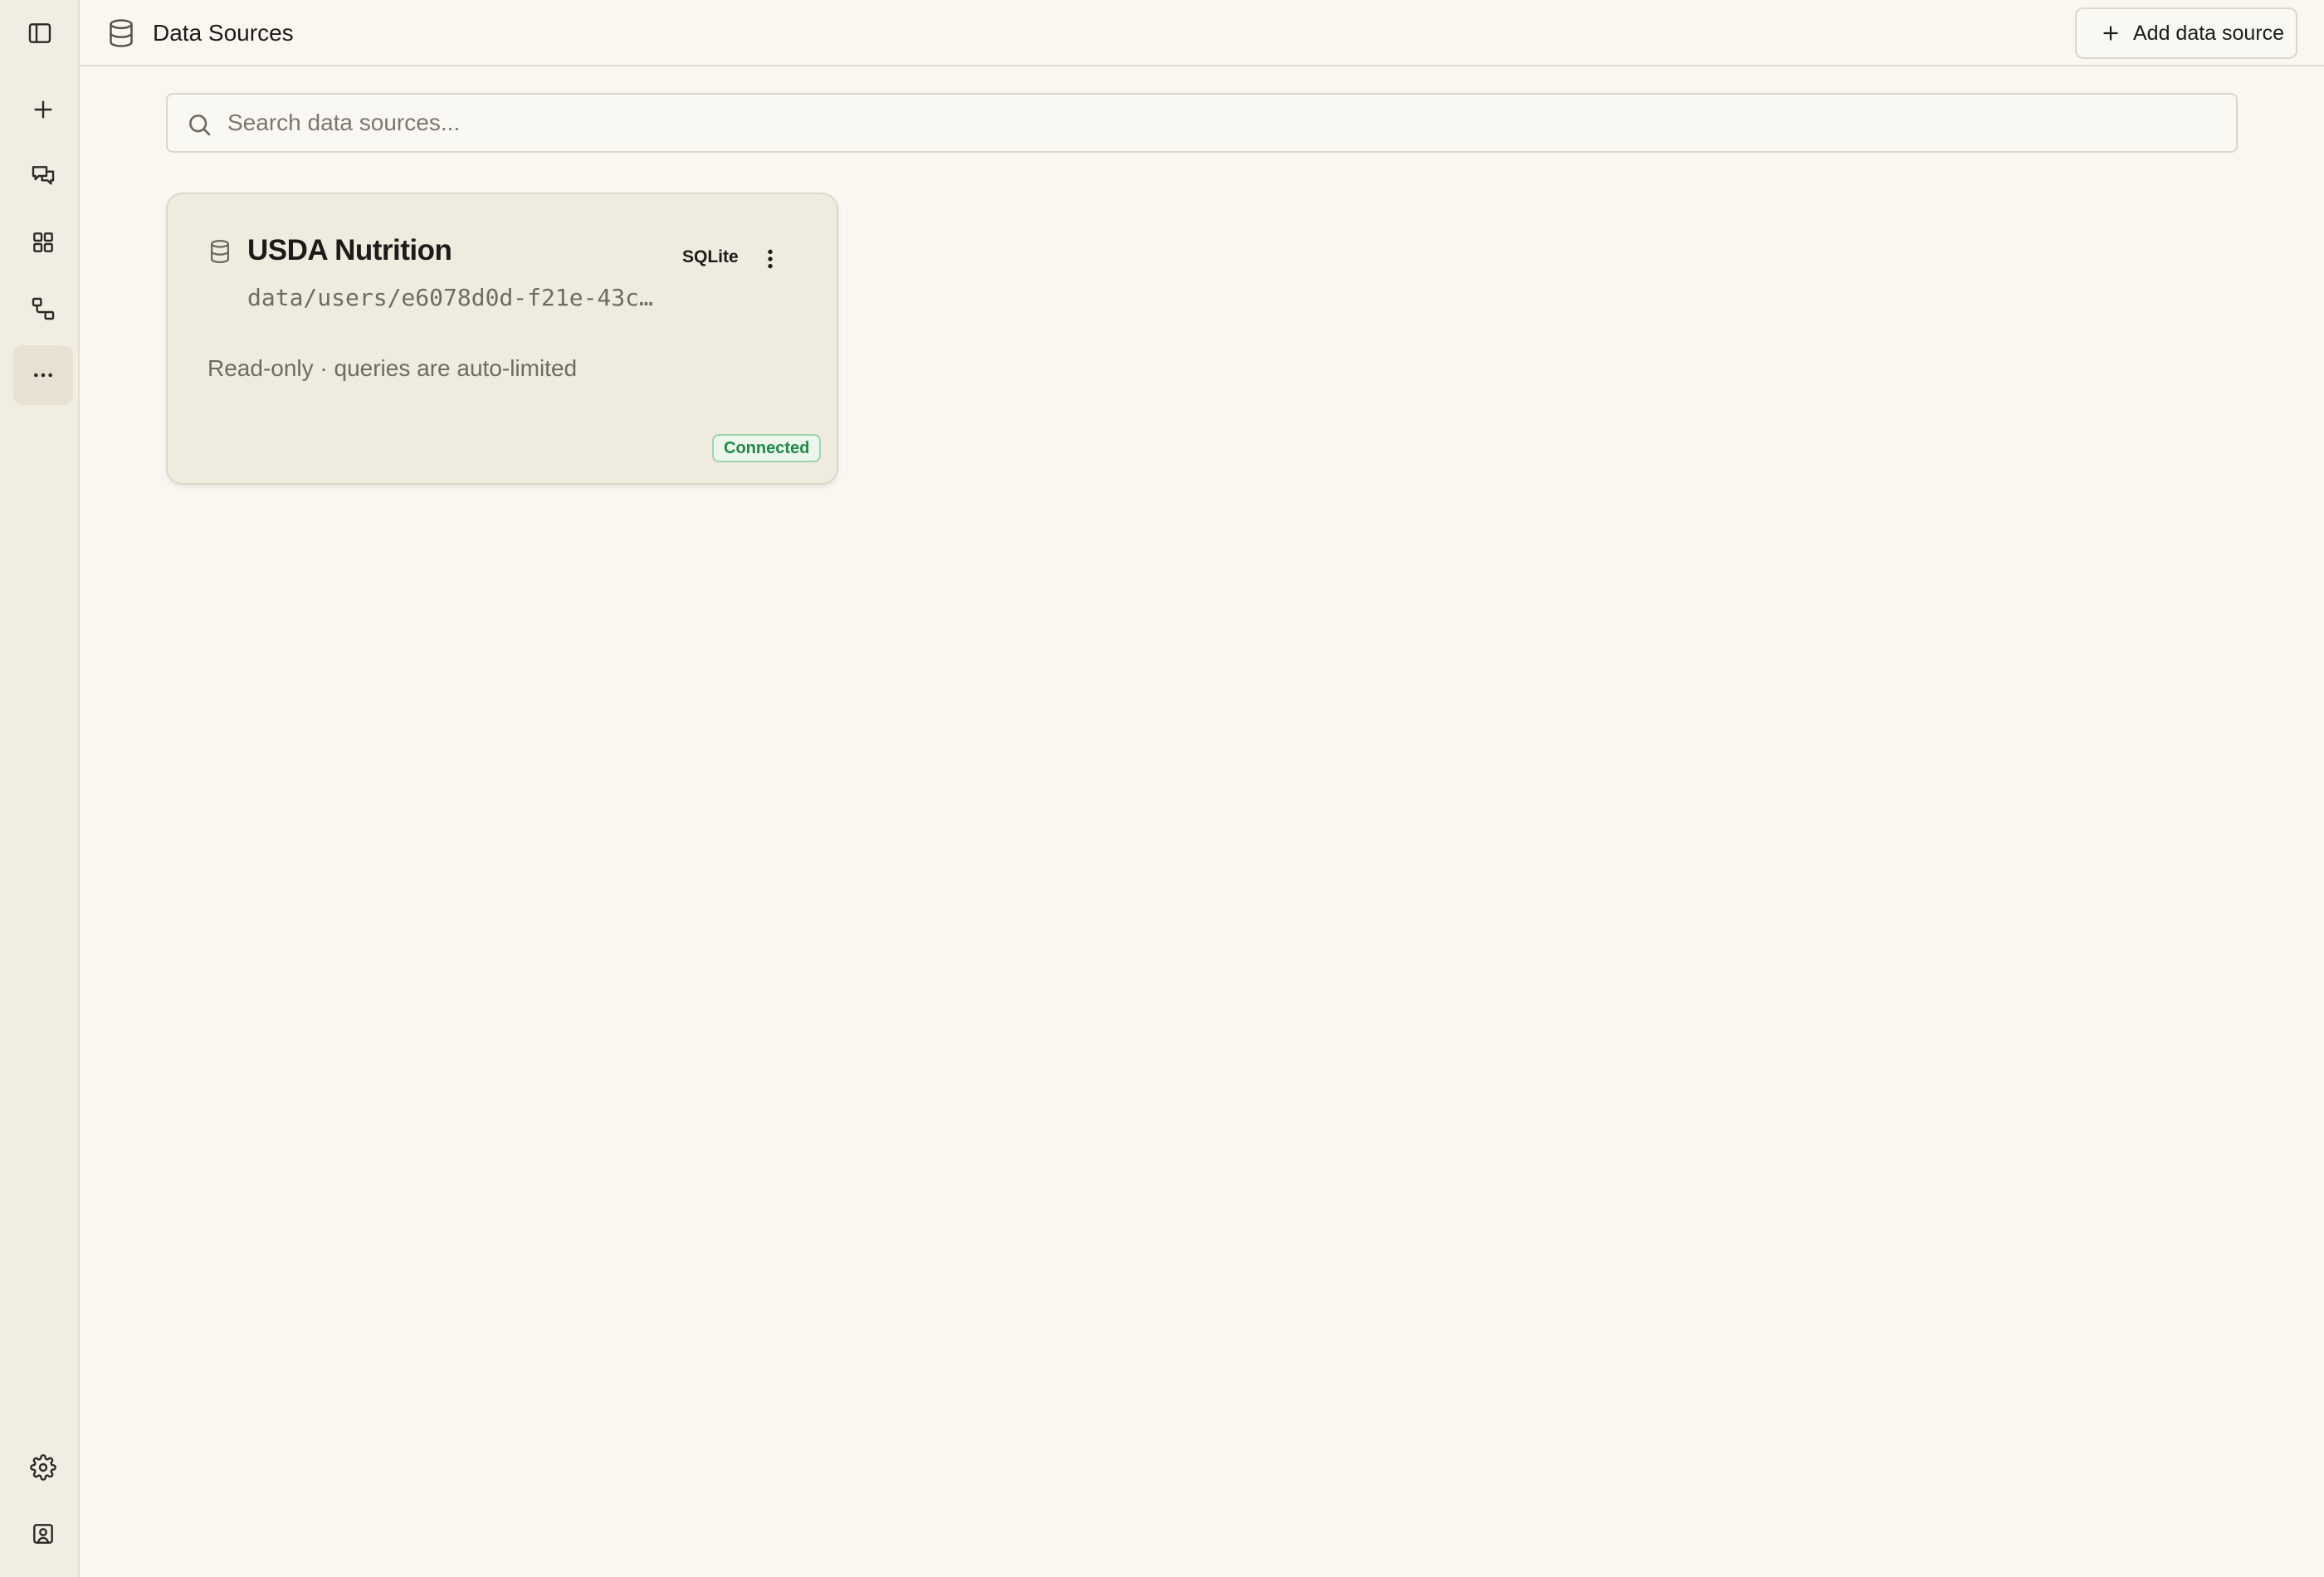  I want to click on sidebar, so click(40, 788).